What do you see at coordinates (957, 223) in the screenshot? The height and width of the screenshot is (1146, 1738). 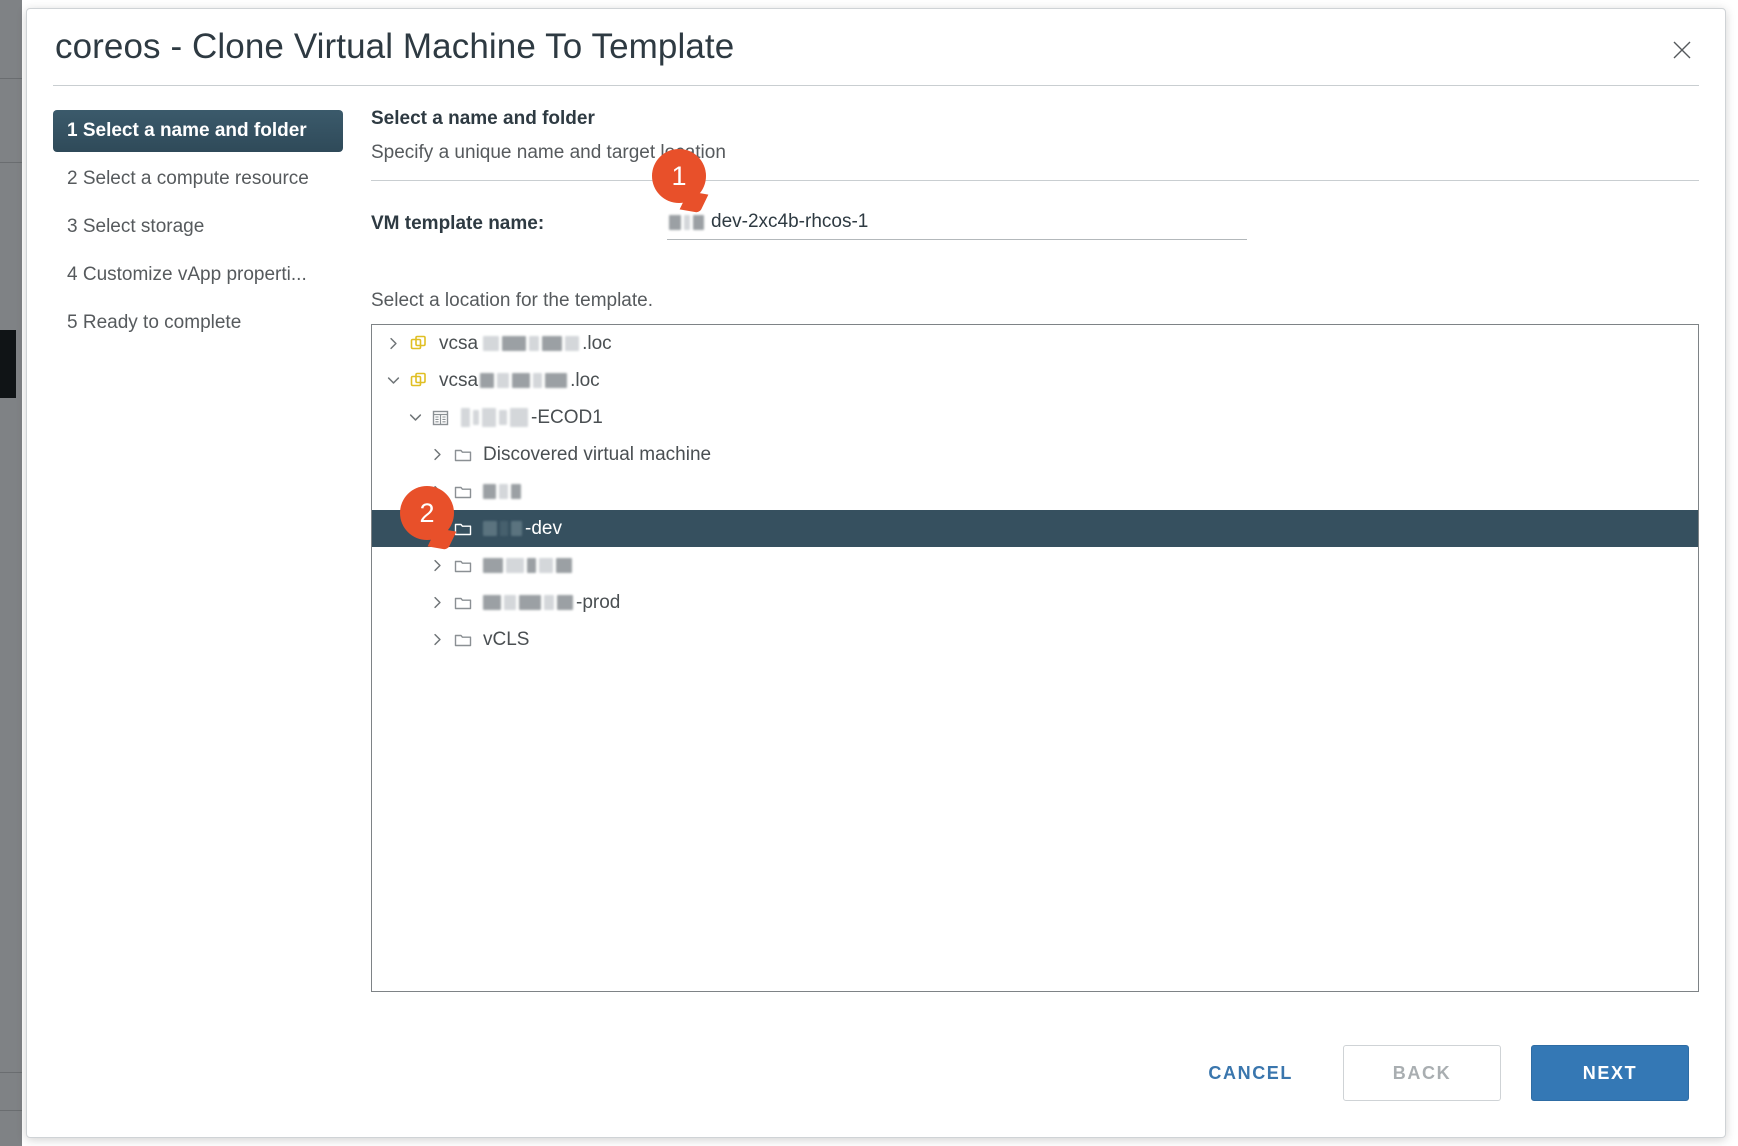 I see `vm-template-name-input: dev-2xc4b-rhcos-1` at bounding box center [957, 223].